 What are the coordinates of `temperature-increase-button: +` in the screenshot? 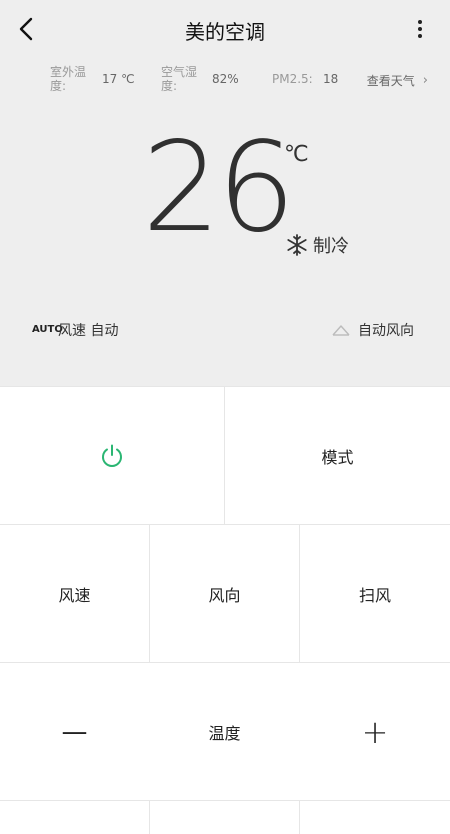 It's located at (375, 731).